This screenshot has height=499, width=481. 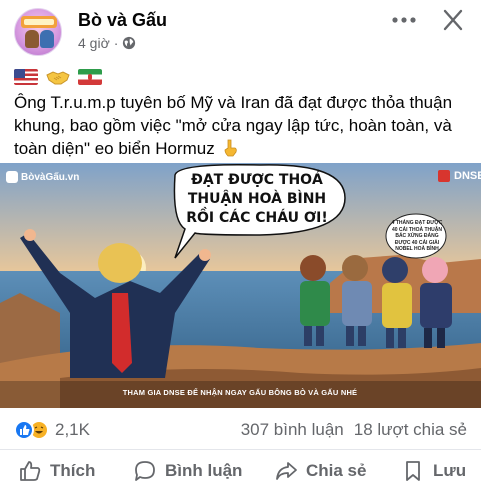 I want to click on share-count: 18 lượt chia sẻ, so click(x=410, y=430).